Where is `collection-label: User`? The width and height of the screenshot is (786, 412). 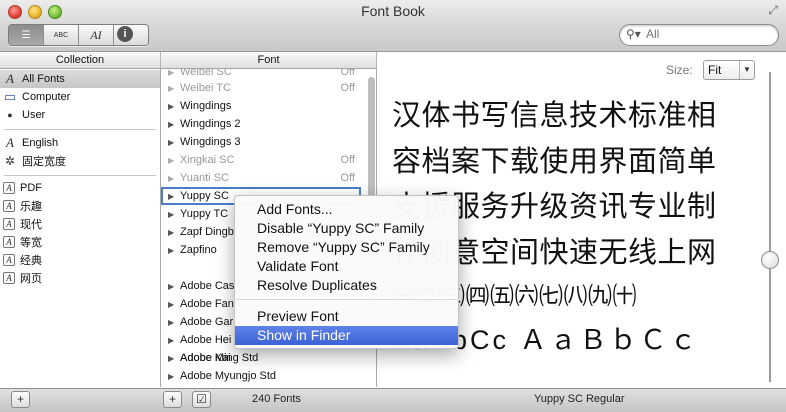 collection-label: User is located at coordinates (34, 115).